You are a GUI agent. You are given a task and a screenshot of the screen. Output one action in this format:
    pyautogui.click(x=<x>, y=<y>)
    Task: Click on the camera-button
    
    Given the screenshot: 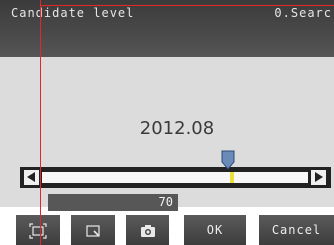 What is the action you would take?
    pyautogui.click(x=147, y=230)
    